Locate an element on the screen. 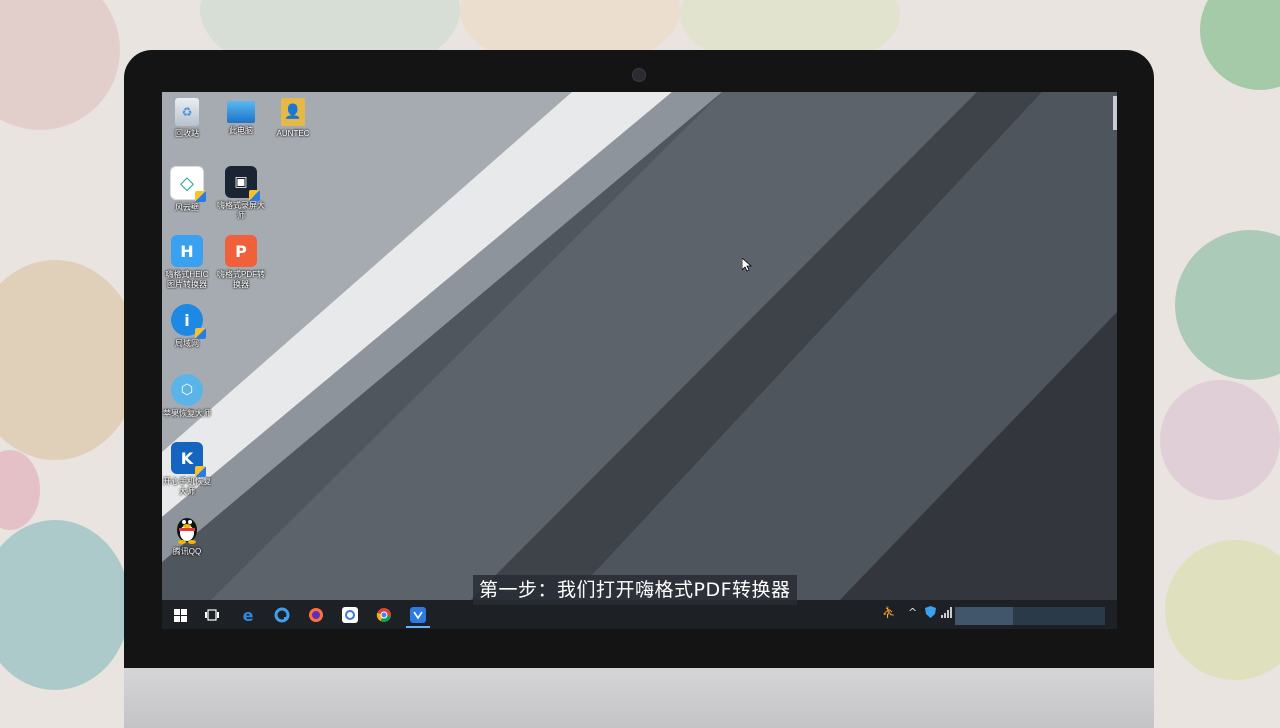 Image resolution: width=1280 pixels, height=728 pixels. desktop-icon-label: 腾讯QQ is located at coordinates (187, 551).